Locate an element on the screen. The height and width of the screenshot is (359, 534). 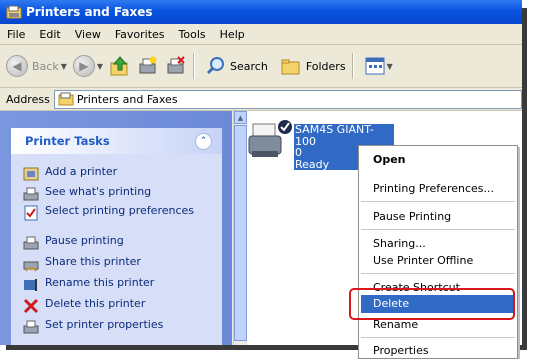
task-label: Add a printer is located at coordinates (81, 171).